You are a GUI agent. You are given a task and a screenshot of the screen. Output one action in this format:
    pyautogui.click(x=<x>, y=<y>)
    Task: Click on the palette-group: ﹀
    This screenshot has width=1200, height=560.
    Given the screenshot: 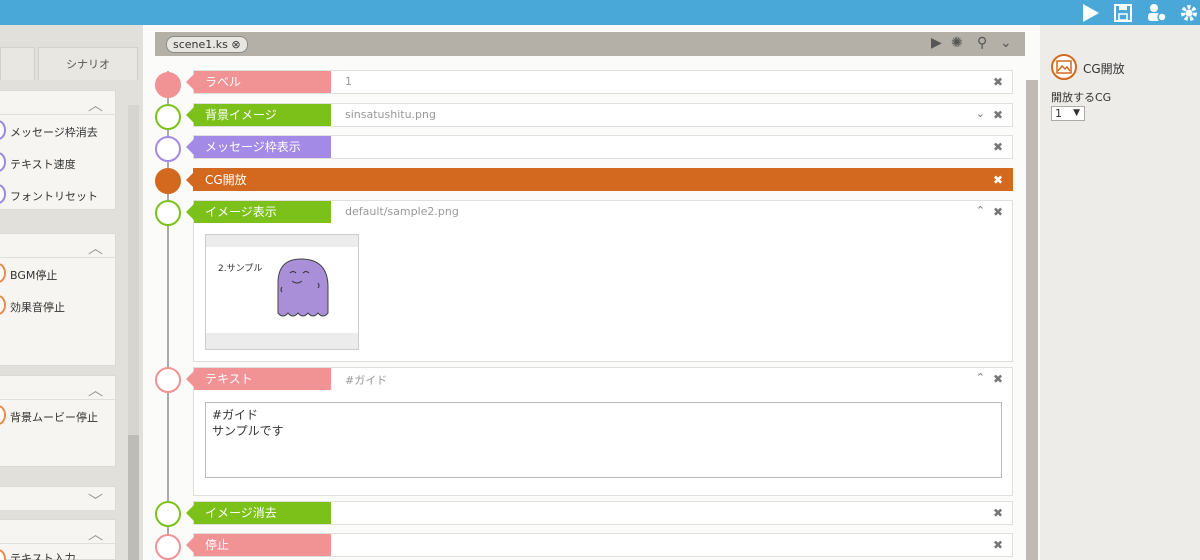 What is the action you would take?
    pyautogui.click(x=58, y=498)
    